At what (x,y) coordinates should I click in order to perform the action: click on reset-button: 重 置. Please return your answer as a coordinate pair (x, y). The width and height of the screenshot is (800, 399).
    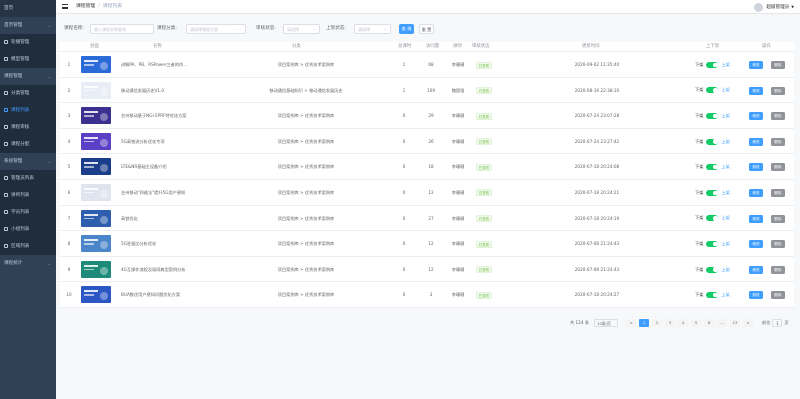
    Looking at the image, I should click on (426, 29).